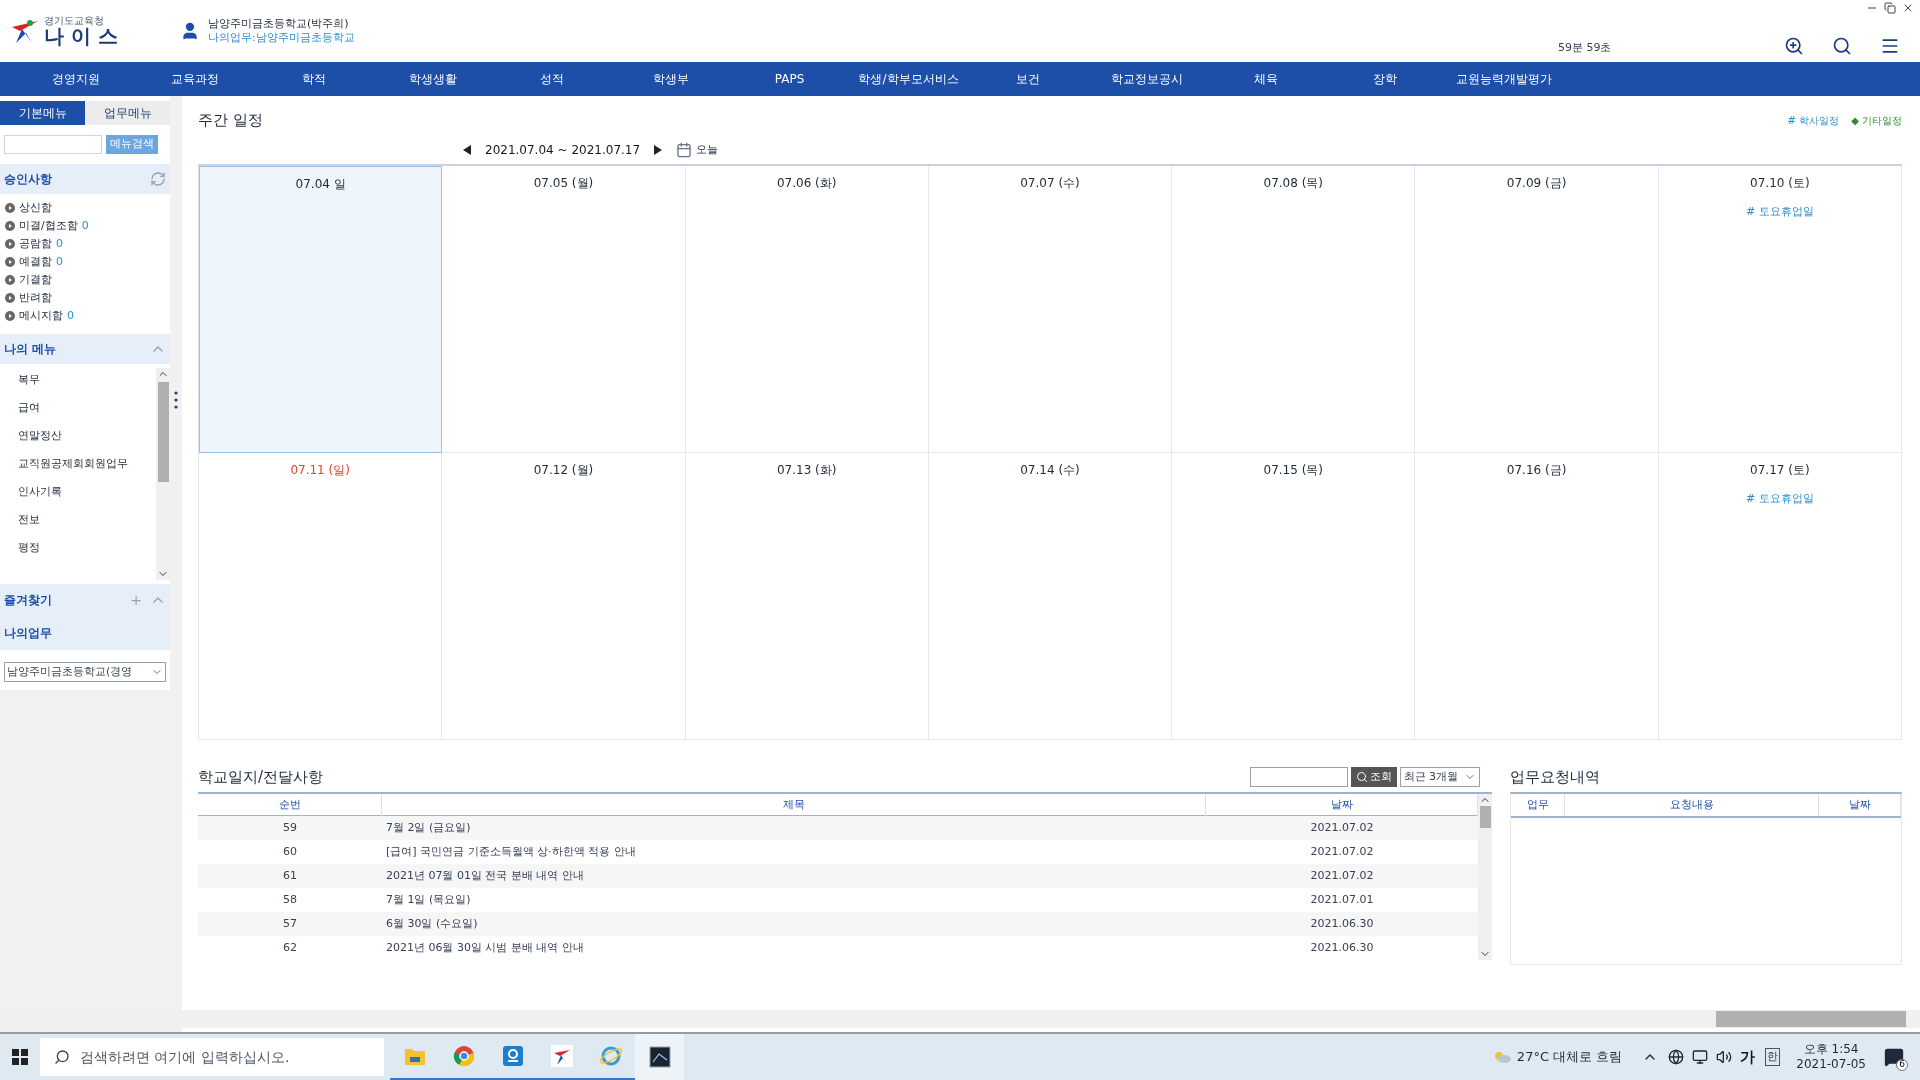  I want to click on day-date: 07.17 (토), so click(1780, 470).